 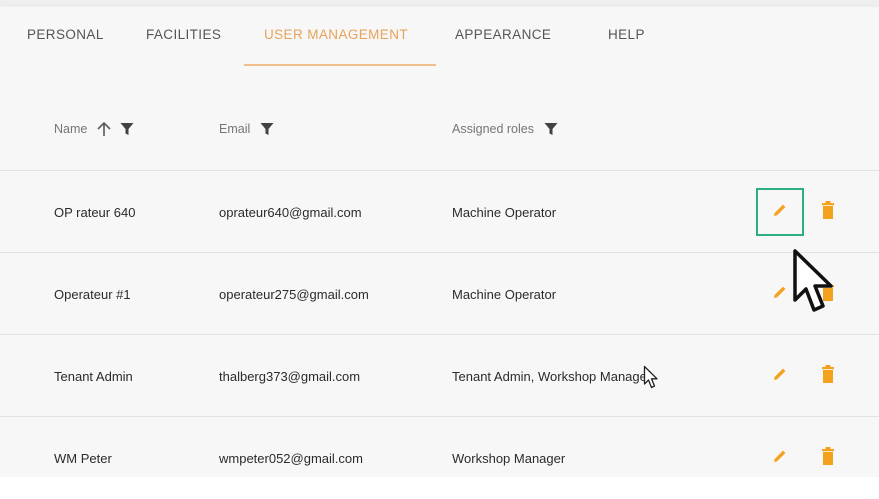 I want to click on user-name-cell: WM Peter, so click(x=83, y=458).